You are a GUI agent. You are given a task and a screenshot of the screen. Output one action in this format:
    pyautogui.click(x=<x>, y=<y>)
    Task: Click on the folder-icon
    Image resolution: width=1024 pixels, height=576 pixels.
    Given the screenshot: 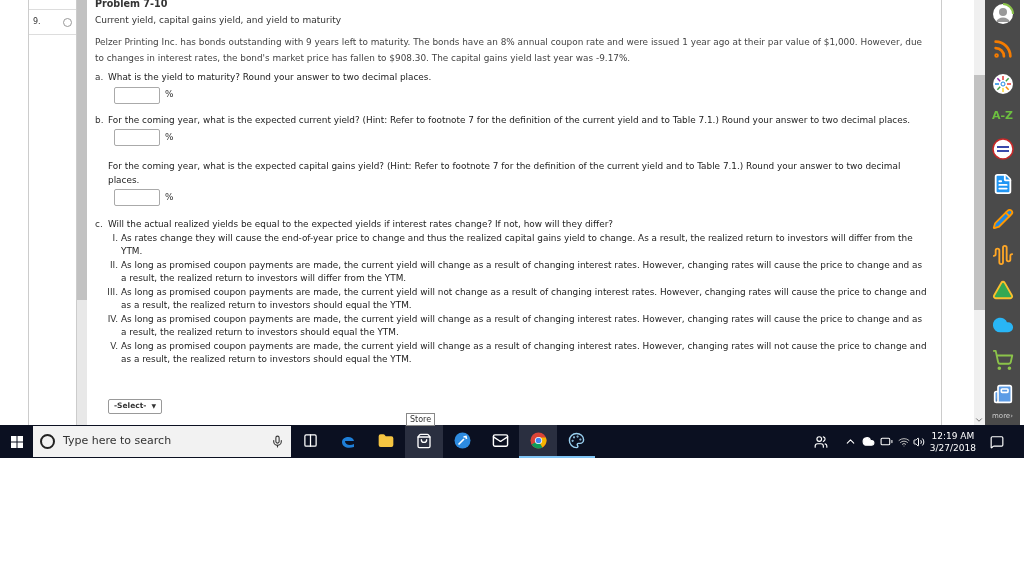 What is the action you would take?
    pyautogui.click(x=386, y=440)
    